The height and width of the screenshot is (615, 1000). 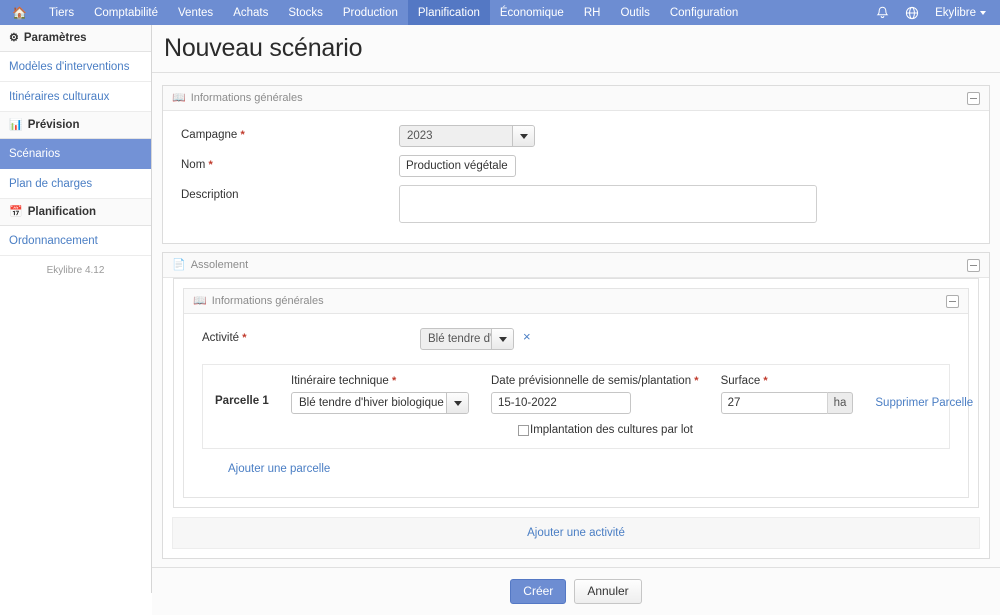 What do you see at coordinates (61, 12) in the screenshot?
I see `nav-item-tiers: Tiers` at bounding box center [61, 12].